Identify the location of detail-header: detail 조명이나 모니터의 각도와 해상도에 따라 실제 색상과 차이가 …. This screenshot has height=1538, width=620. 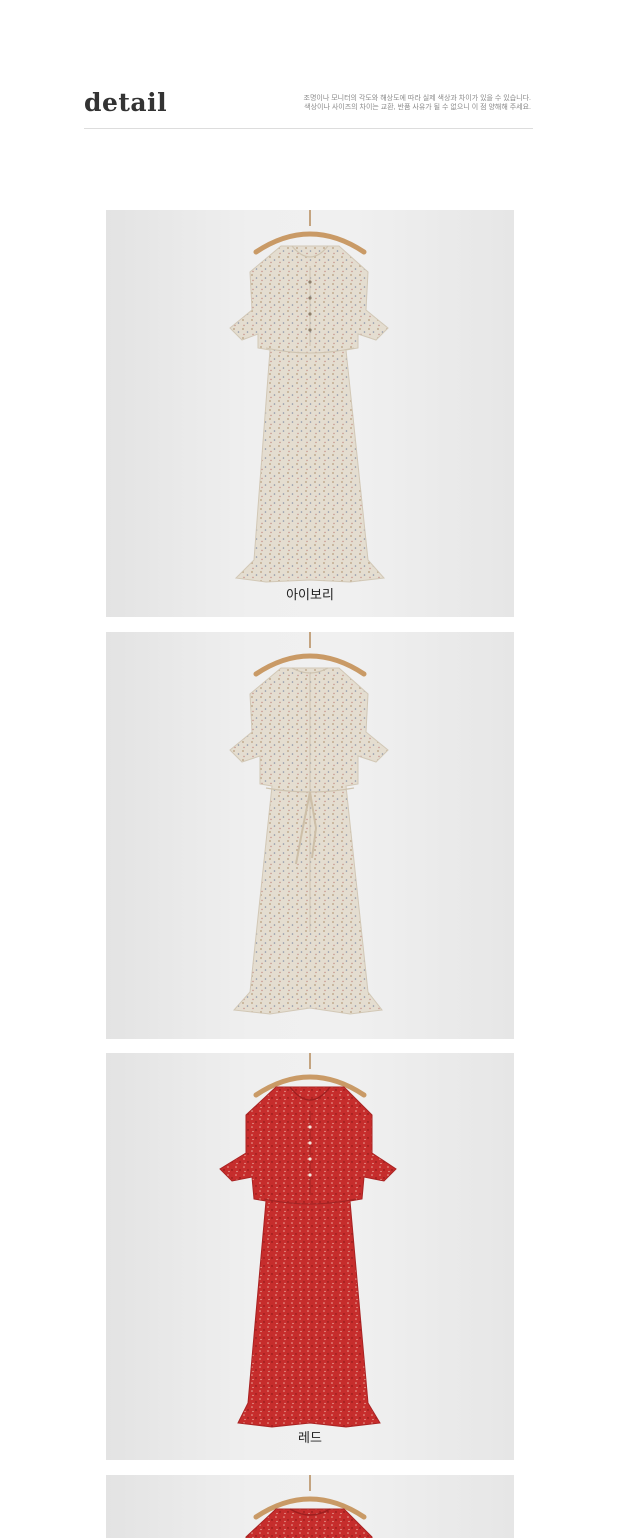
(308, 109).